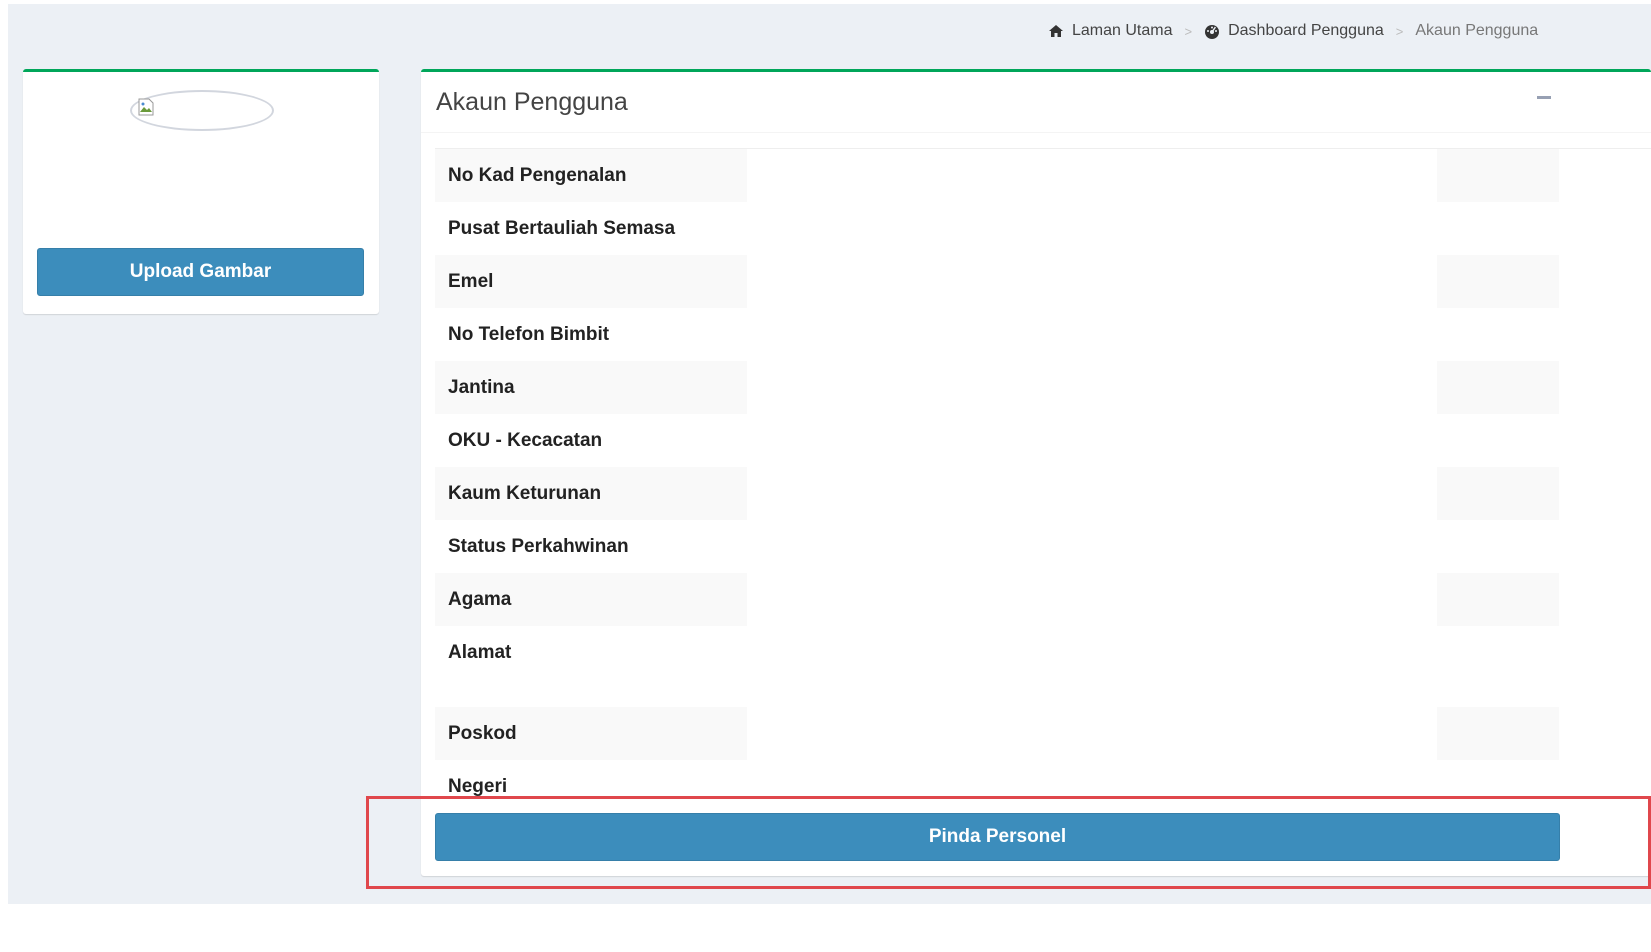 The image size is (1651, 952). Describe the element at coordinates (591, 228) in the screenshot. I see `field-label: Pusat Bertauliah Semasa` at that location.